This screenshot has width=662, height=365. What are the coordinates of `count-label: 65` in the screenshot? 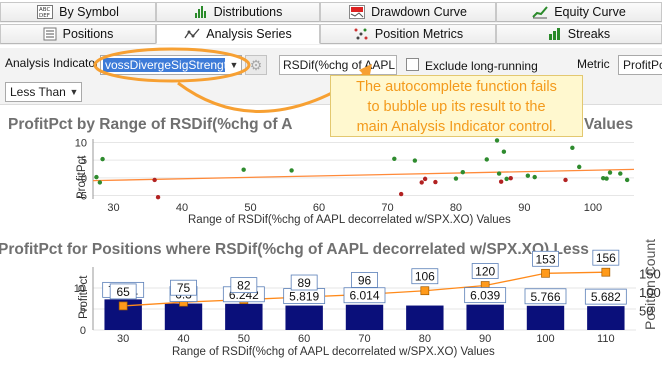 It's located at (123, 292).